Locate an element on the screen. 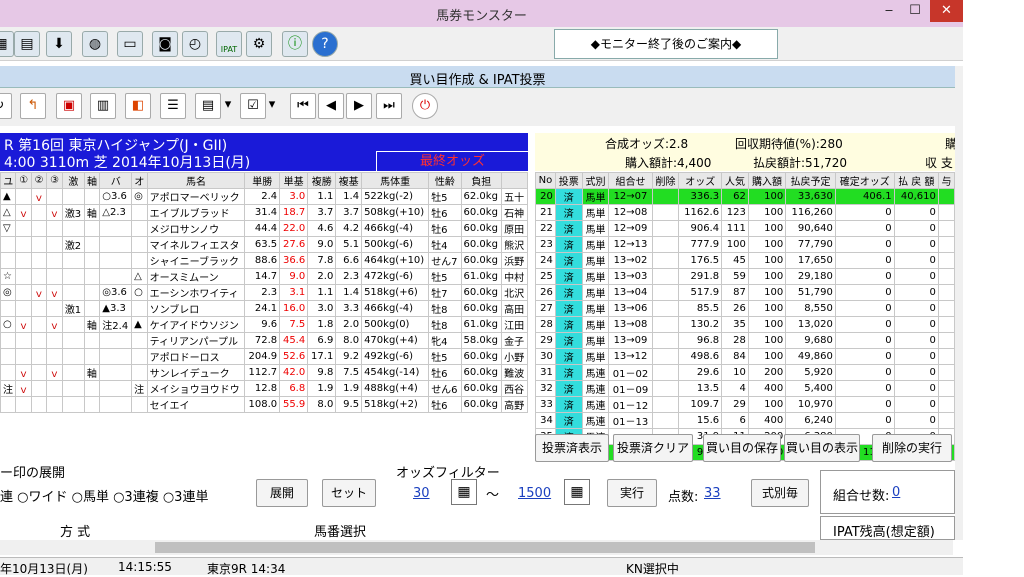 This screenshot has width=1024, height=577. horse-col-header: 複勝 is located at coordinates (322, 180).